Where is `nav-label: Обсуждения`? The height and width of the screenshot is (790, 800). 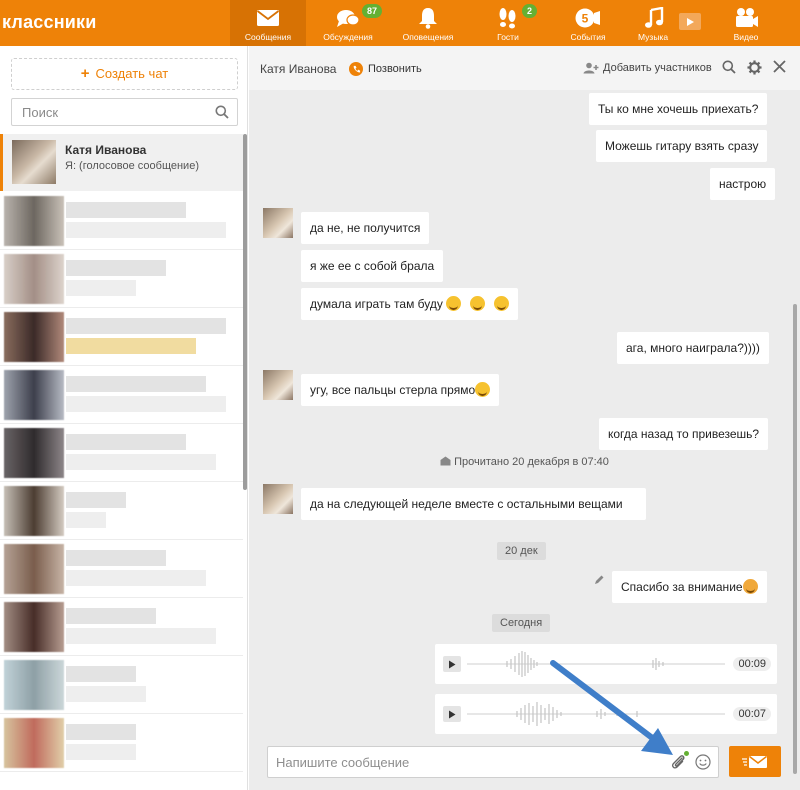
nav-label: Обсуждения is located at coordinates (348, 37).